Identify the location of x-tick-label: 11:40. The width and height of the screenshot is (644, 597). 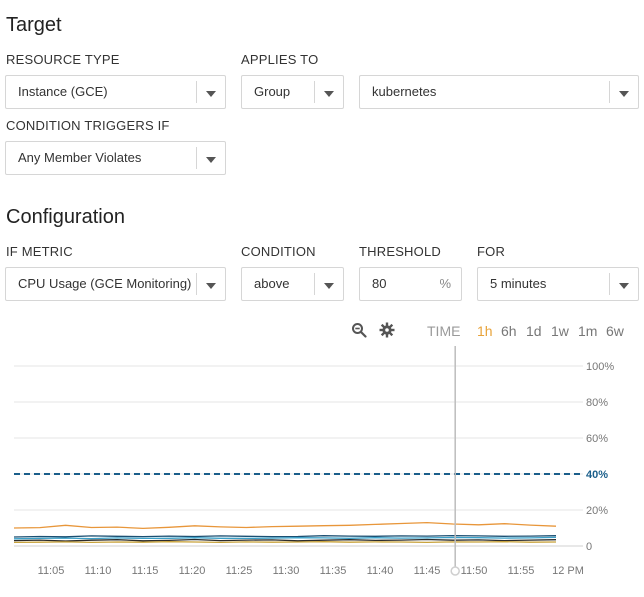
(380, 571).